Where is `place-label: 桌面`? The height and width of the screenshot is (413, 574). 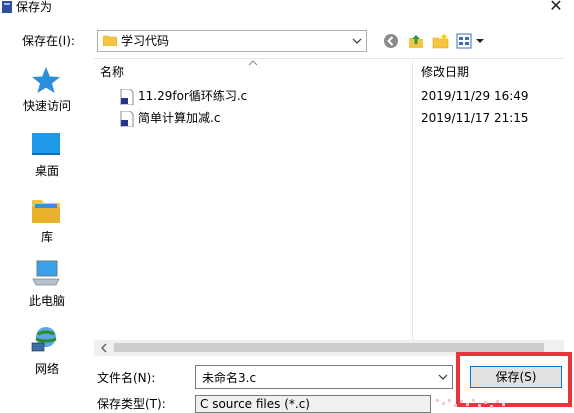
place-label: 桌面 is located at coordinates (46, 171).